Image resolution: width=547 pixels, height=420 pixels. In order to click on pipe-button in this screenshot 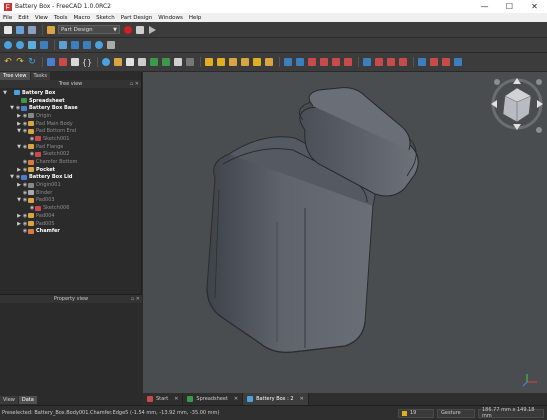, I will do `click(245, 62)`.